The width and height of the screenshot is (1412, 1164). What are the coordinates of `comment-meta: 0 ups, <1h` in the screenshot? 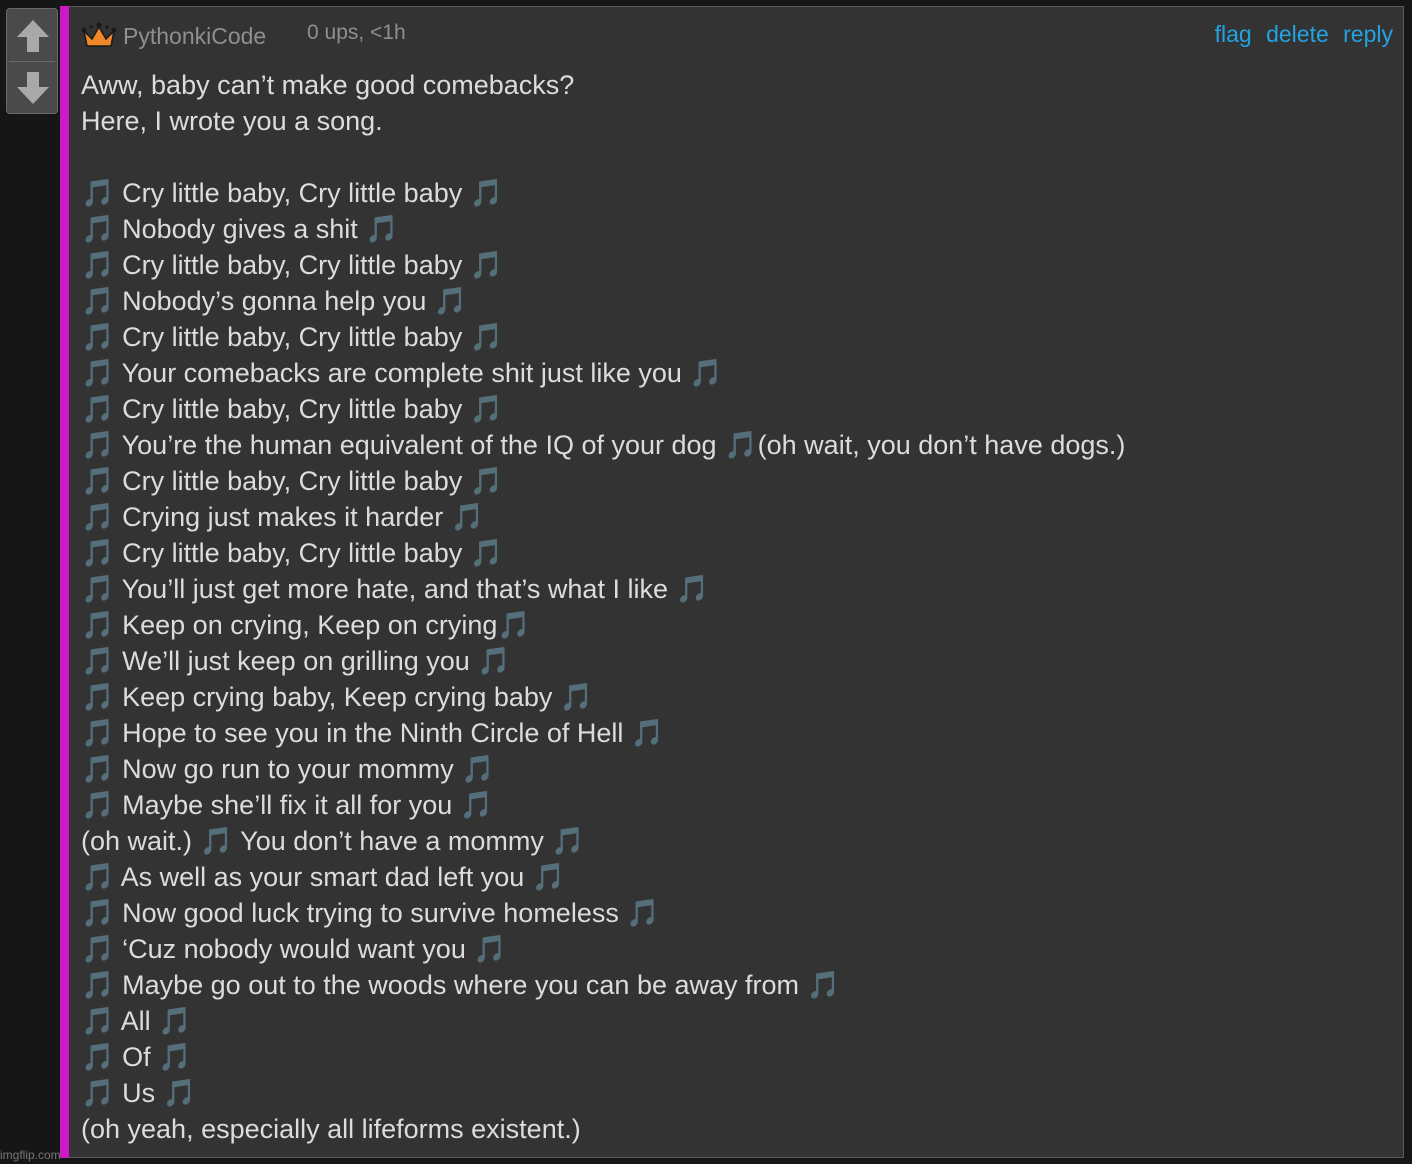 It's located at (356, 32).